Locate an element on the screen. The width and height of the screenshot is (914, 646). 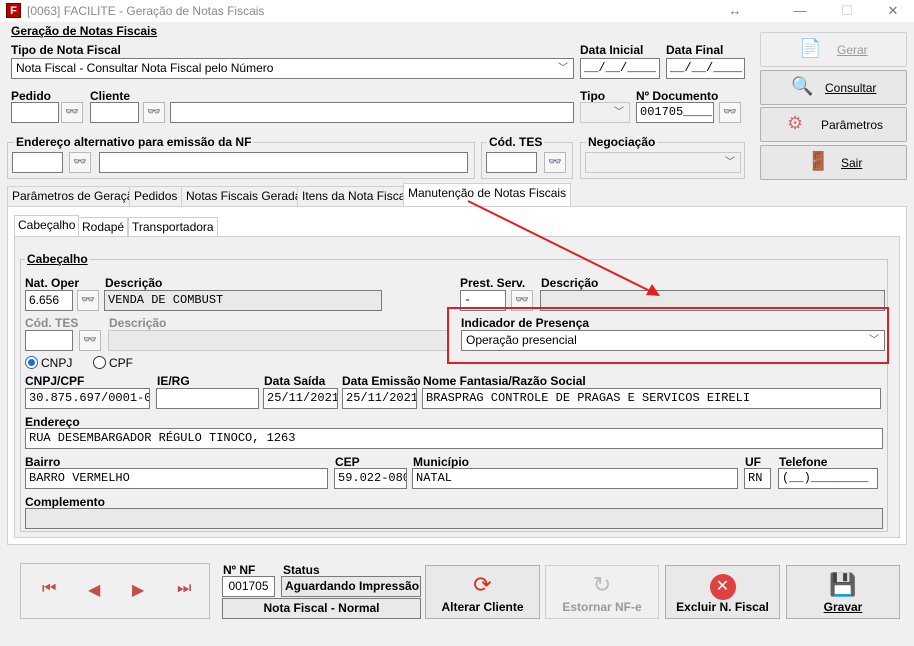
tipo-nota-label: Tipo de Nota Fiscal is located at coordinates (66, 50).